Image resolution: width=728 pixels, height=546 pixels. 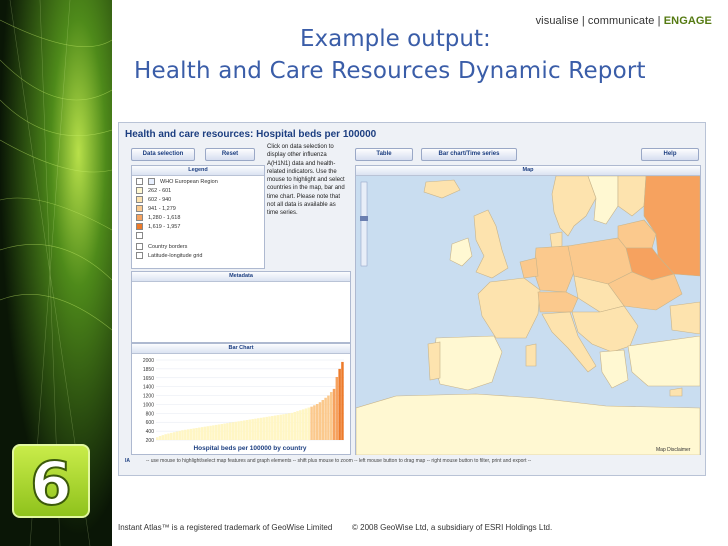 I want to click on zoom-slider, so click(x=364, y=224).